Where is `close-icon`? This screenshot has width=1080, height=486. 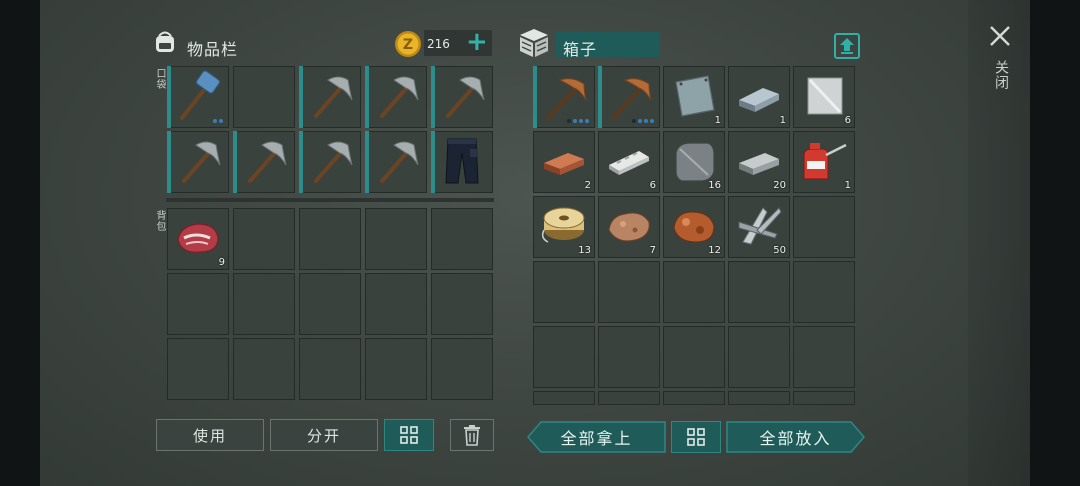 close-icon is located at coordinates (1000, 36).